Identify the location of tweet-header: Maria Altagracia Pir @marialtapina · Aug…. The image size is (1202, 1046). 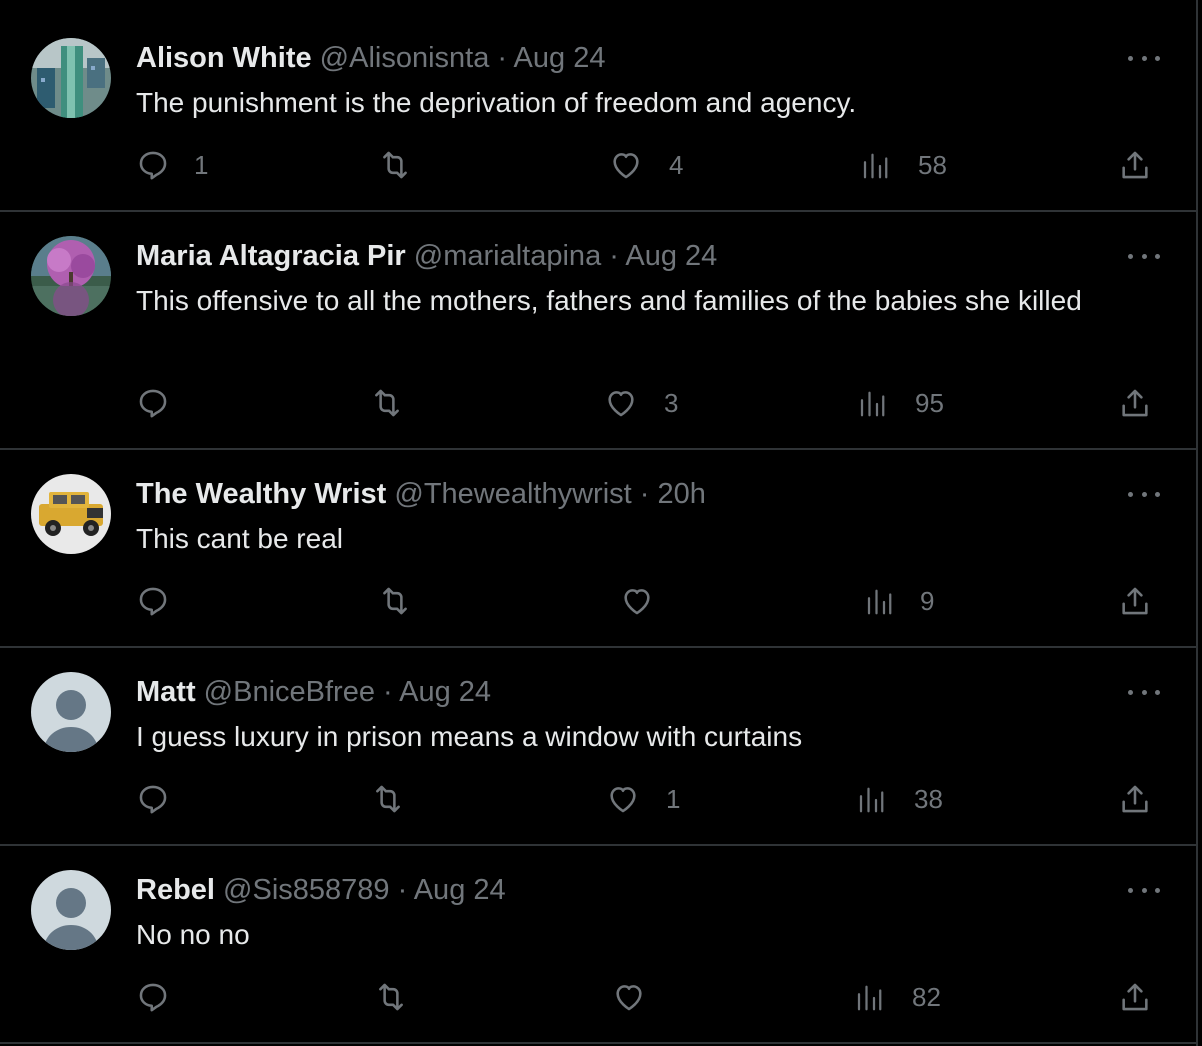
(426, 256).